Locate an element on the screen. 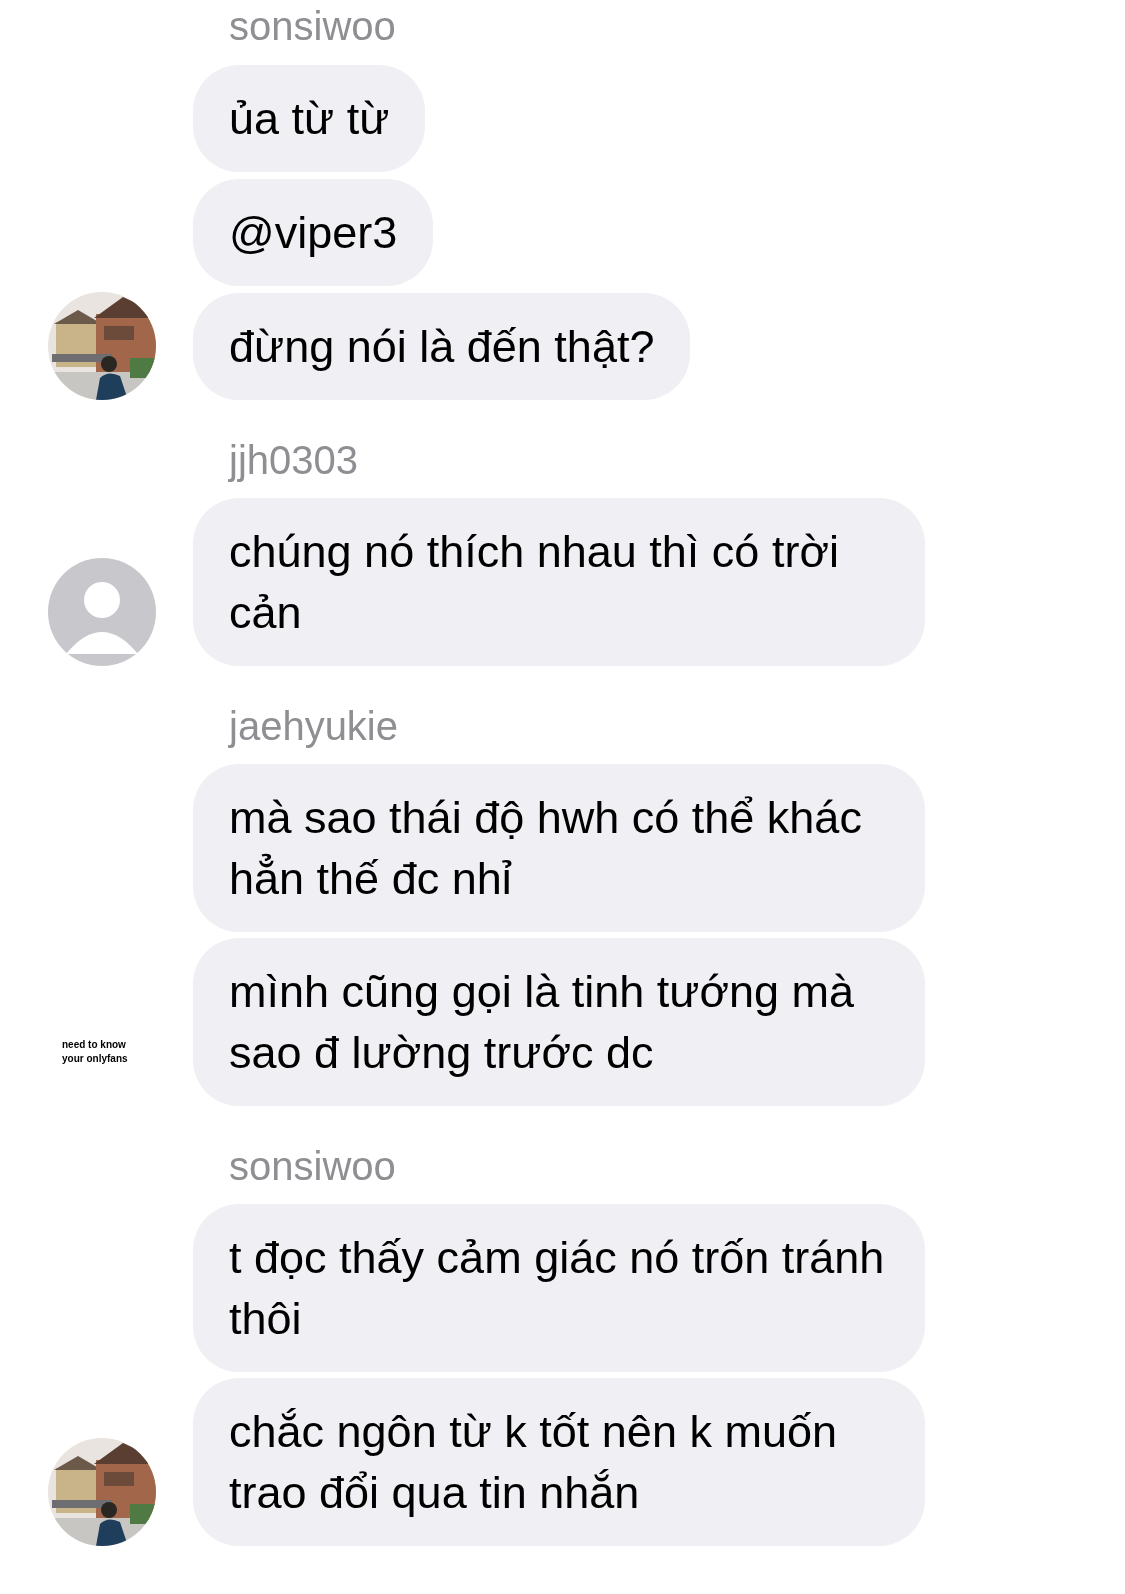 This screenshot has height=1594, width=1125. sender-name: jjh0303 is located at coordinates (293, 460).